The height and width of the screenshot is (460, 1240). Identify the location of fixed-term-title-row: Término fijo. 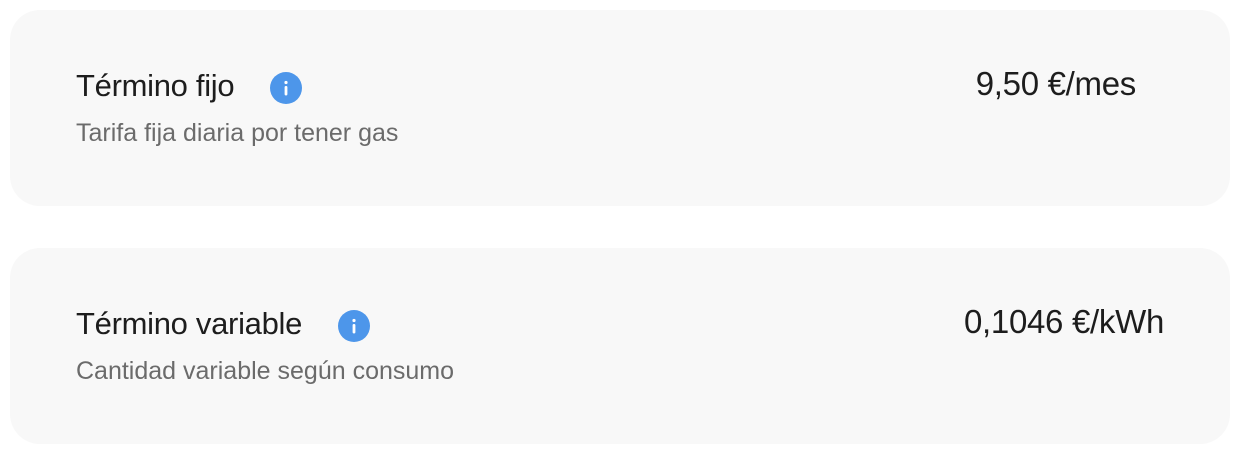
(189, 86).